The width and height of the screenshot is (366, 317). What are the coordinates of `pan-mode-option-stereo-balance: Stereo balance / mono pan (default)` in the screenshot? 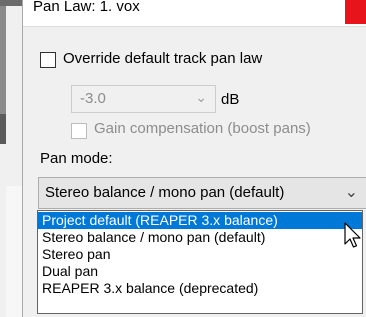 It's located at (200, 237).